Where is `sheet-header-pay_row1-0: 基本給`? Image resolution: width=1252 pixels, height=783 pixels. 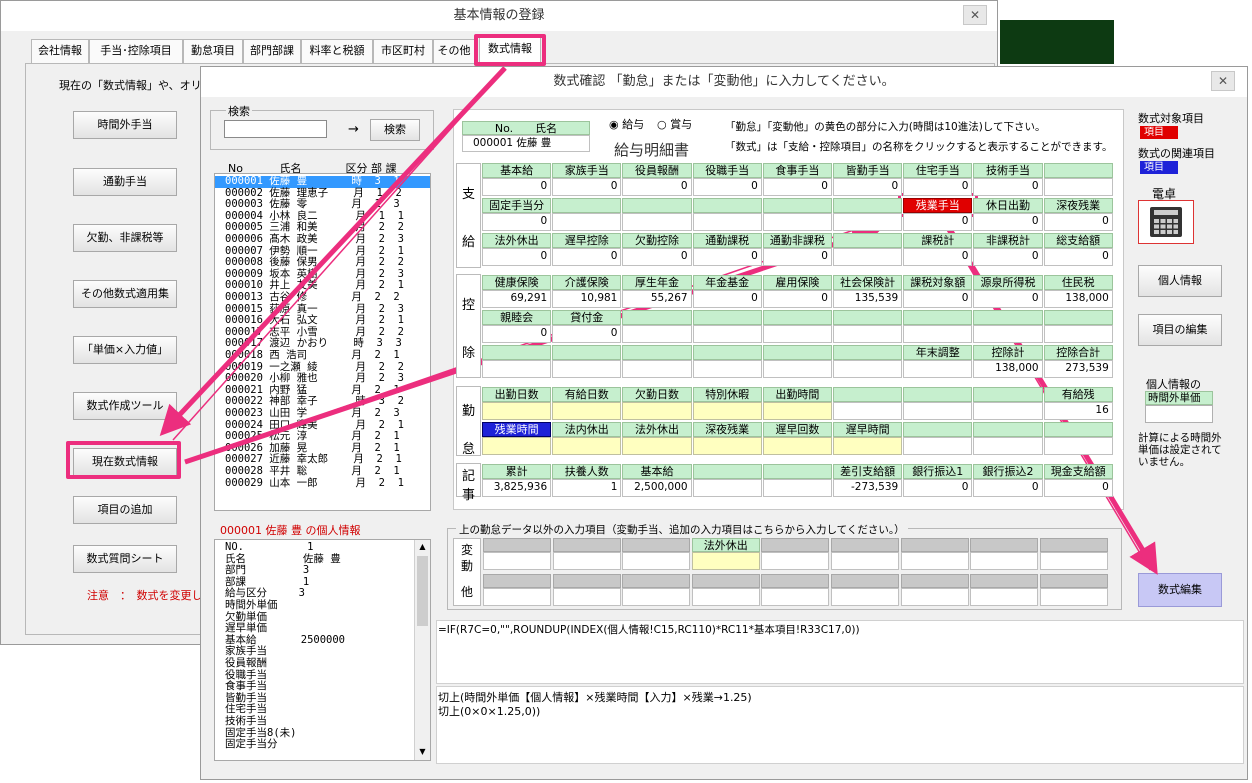 sheet-header-pay_row1-0: 基本給 is located at coordinates (517, 170).